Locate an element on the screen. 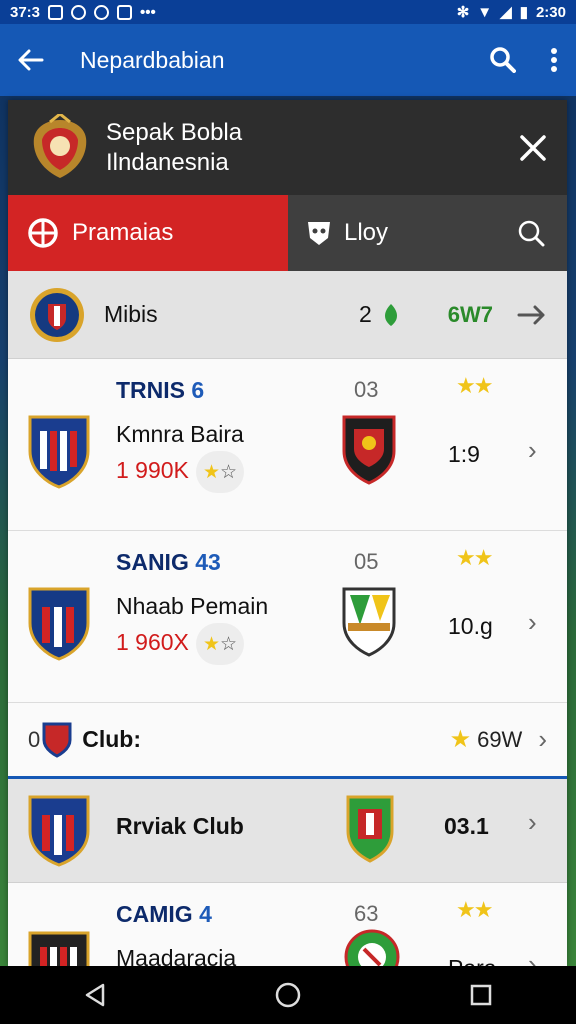 This screenshot has width=576, height=1024. match-code-number: 6 is located at coordinates (198, 390).